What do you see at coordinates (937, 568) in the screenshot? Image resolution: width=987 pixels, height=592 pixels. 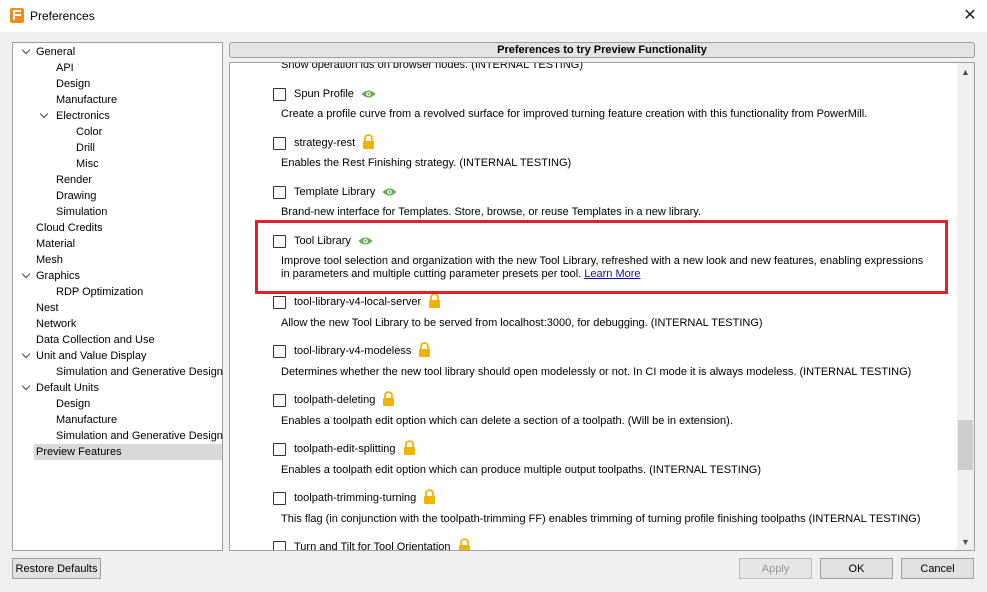 I see `cancel-button: Cancel` at bounding box center [937, 568].